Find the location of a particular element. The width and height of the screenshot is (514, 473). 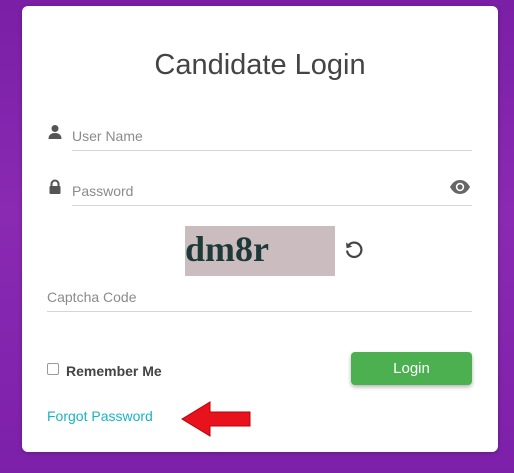

captcha-input is located at coordinates (259, 297).